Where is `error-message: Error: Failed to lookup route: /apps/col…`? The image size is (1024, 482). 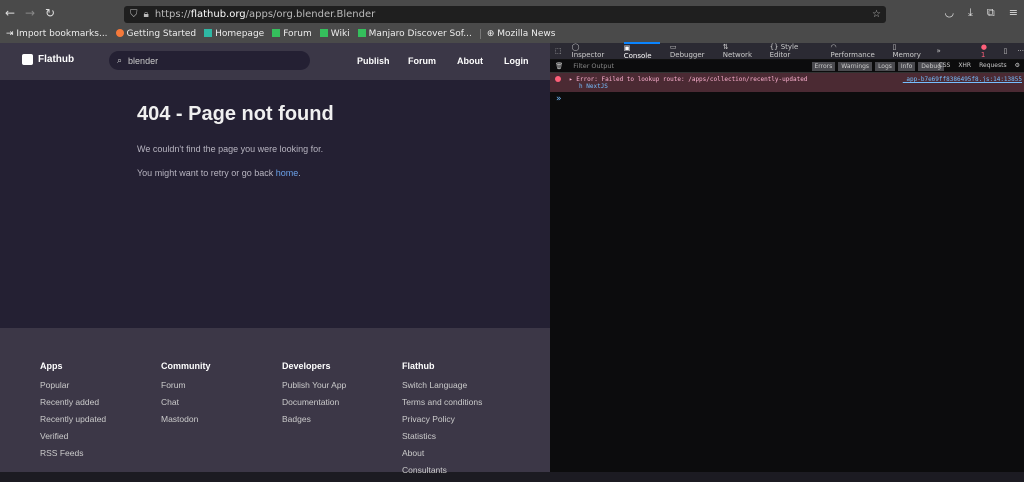 error-message: Error: Failed to lookup route: /apps/col… is located at coordinates (692, 79).